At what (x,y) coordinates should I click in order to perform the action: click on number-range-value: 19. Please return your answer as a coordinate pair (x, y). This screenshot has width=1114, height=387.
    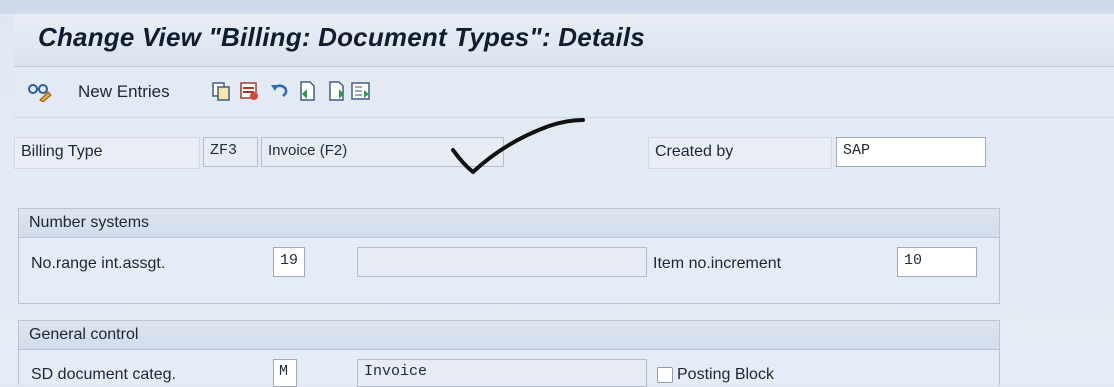
    Looking at the image, I should click on (289, 260).